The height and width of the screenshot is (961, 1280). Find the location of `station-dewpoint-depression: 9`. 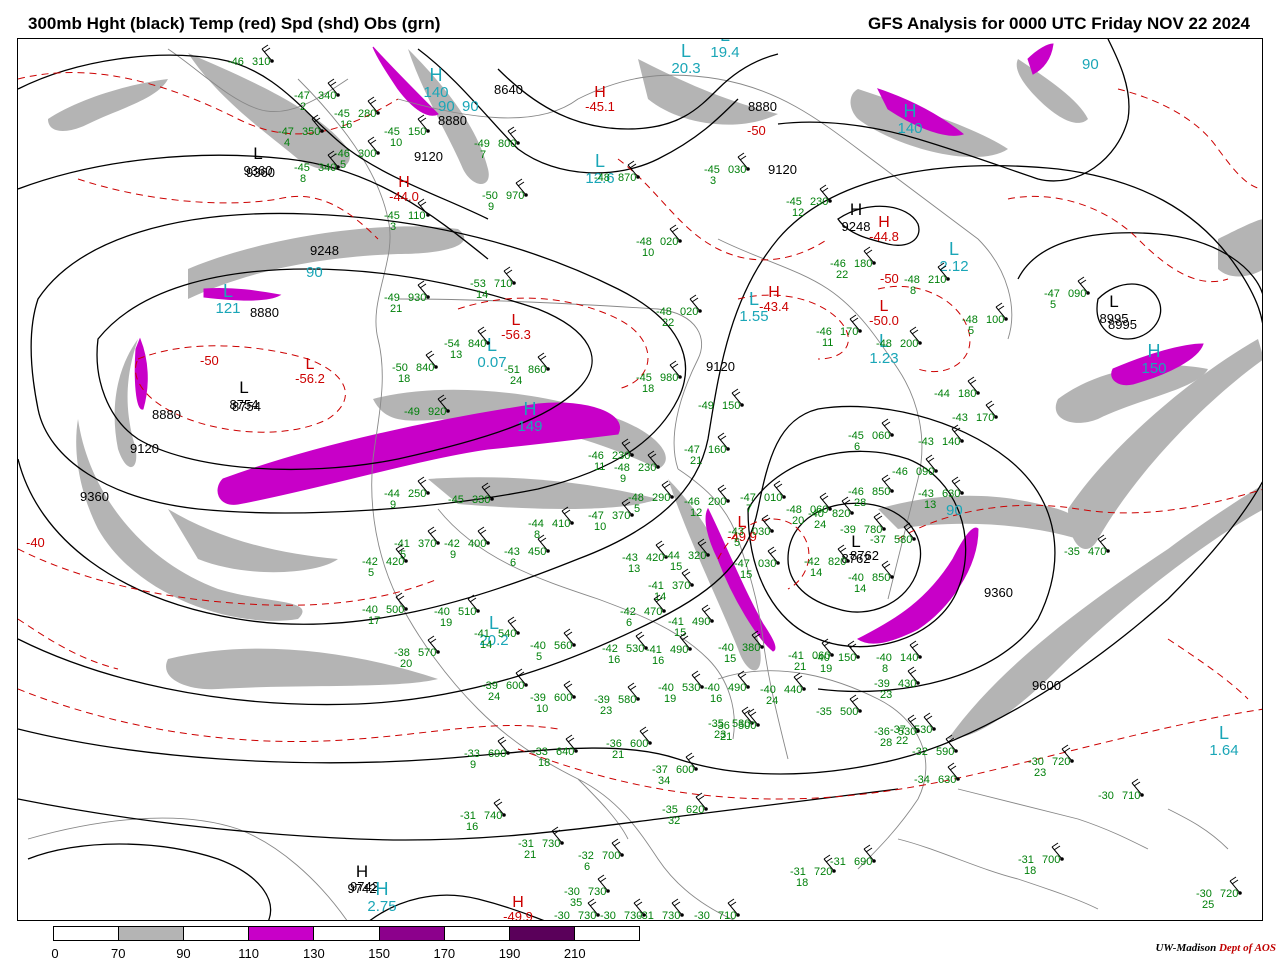

station-dewpoint-depression: 9 is located at coordinates (473, 765).